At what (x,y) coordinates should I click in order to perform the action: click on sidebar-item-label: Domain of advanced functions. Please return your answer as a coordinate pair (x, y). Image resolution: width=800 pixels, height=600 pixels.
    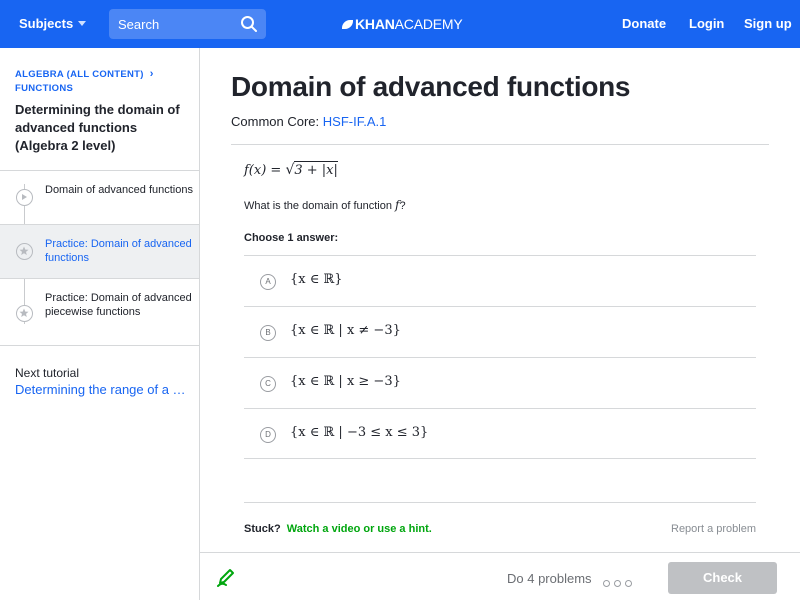
    Looking at the image, I should click on (119, 190).